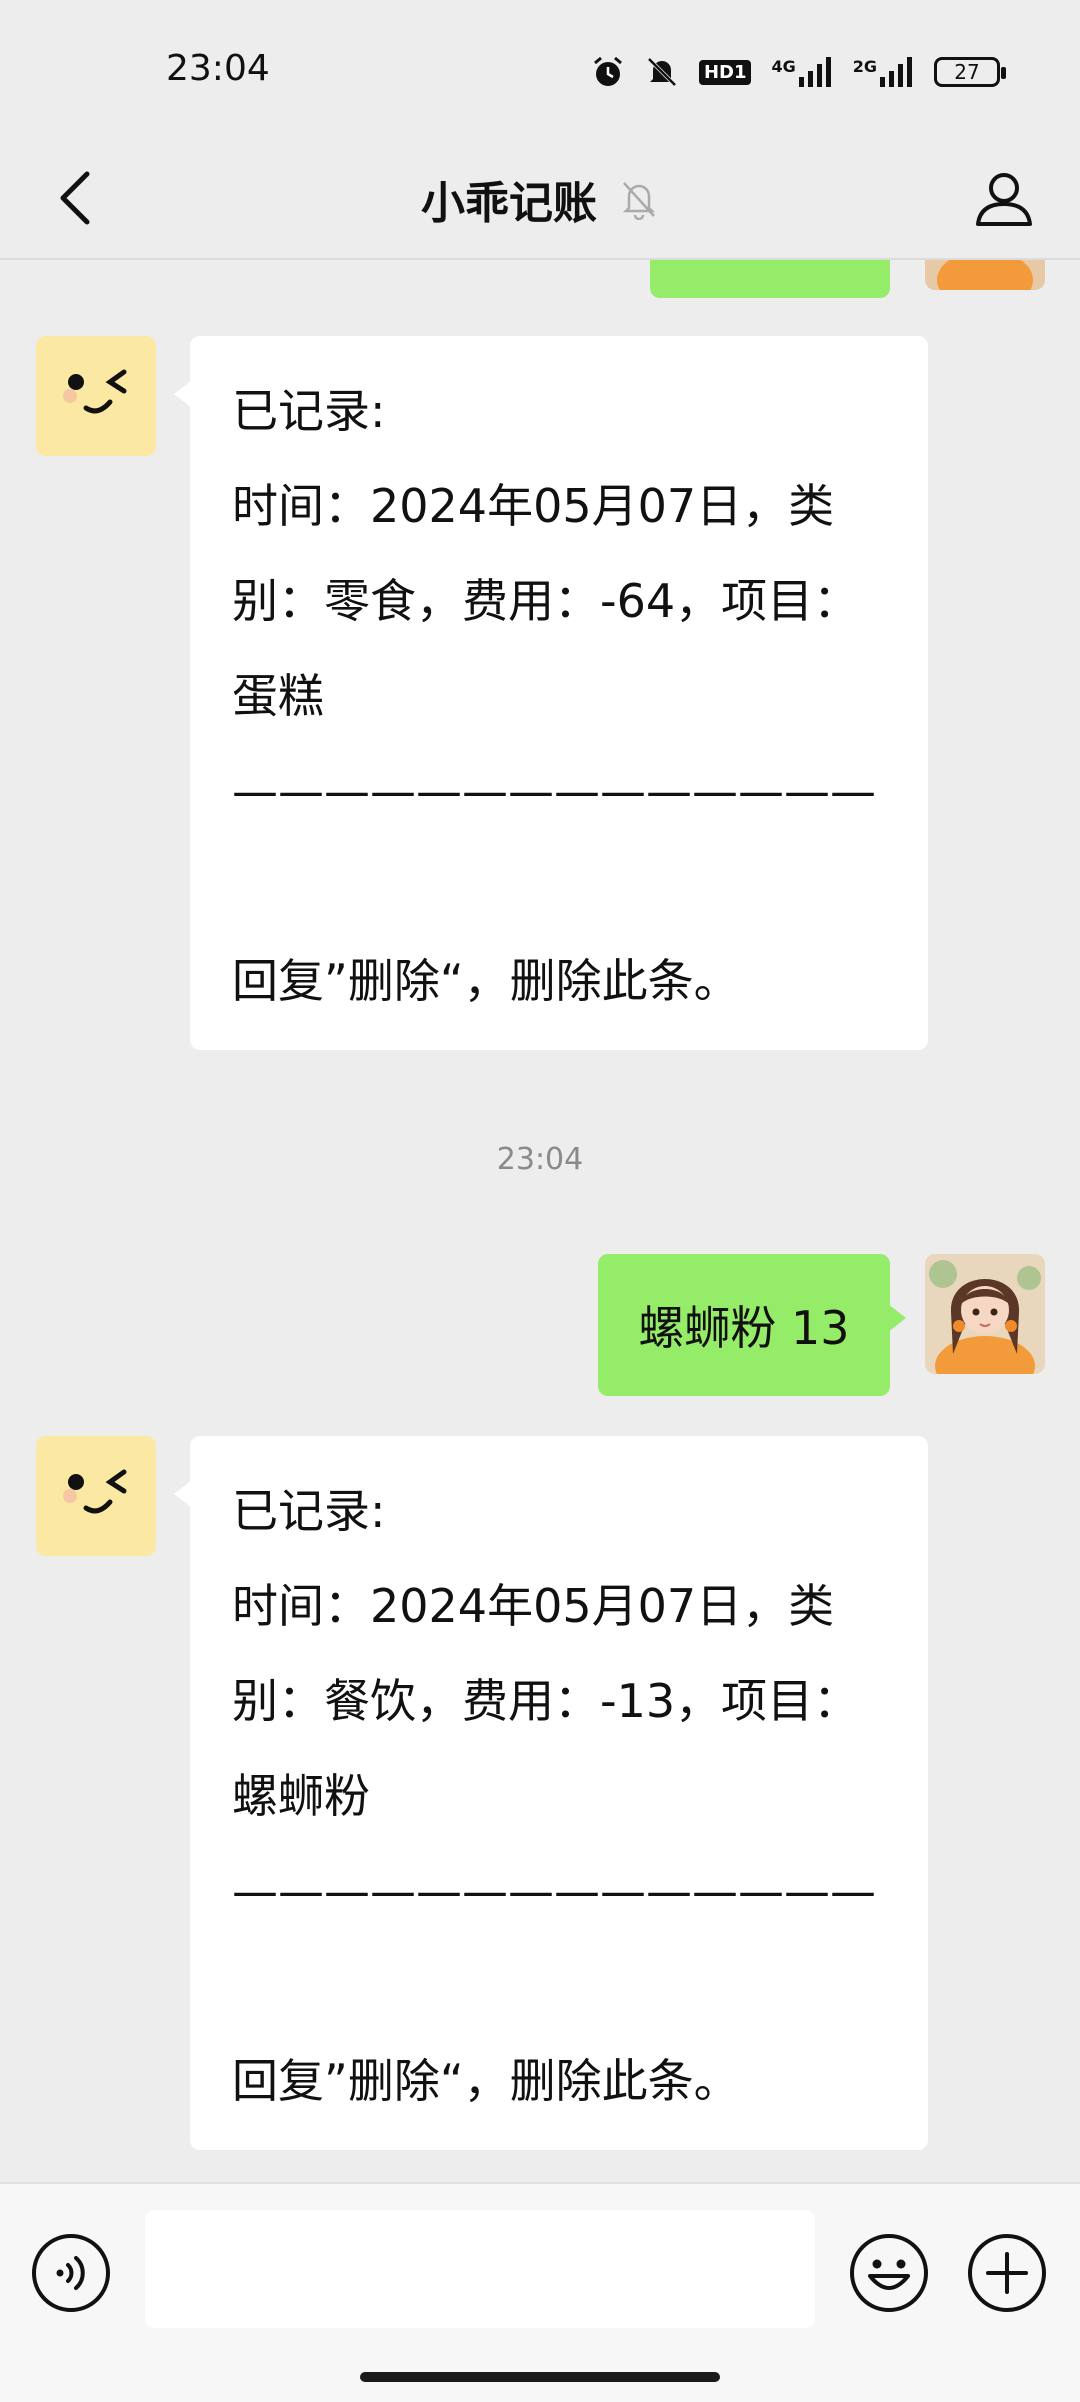 The width and height of the screenshot is (1080, 2402). What do you see at coordinates (770, 279) in the screenshot?
I see `sent-message-partial` at bounding box center [770, 279].